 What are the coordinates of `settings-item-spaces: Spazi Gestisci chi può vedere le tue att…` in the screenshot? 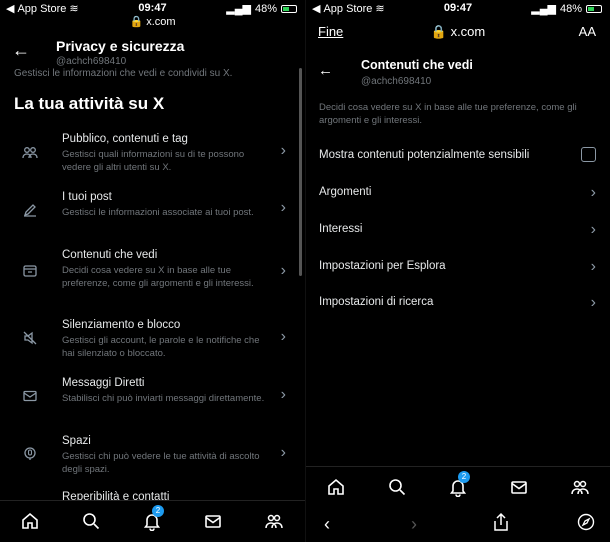 It's located at (150, 456).